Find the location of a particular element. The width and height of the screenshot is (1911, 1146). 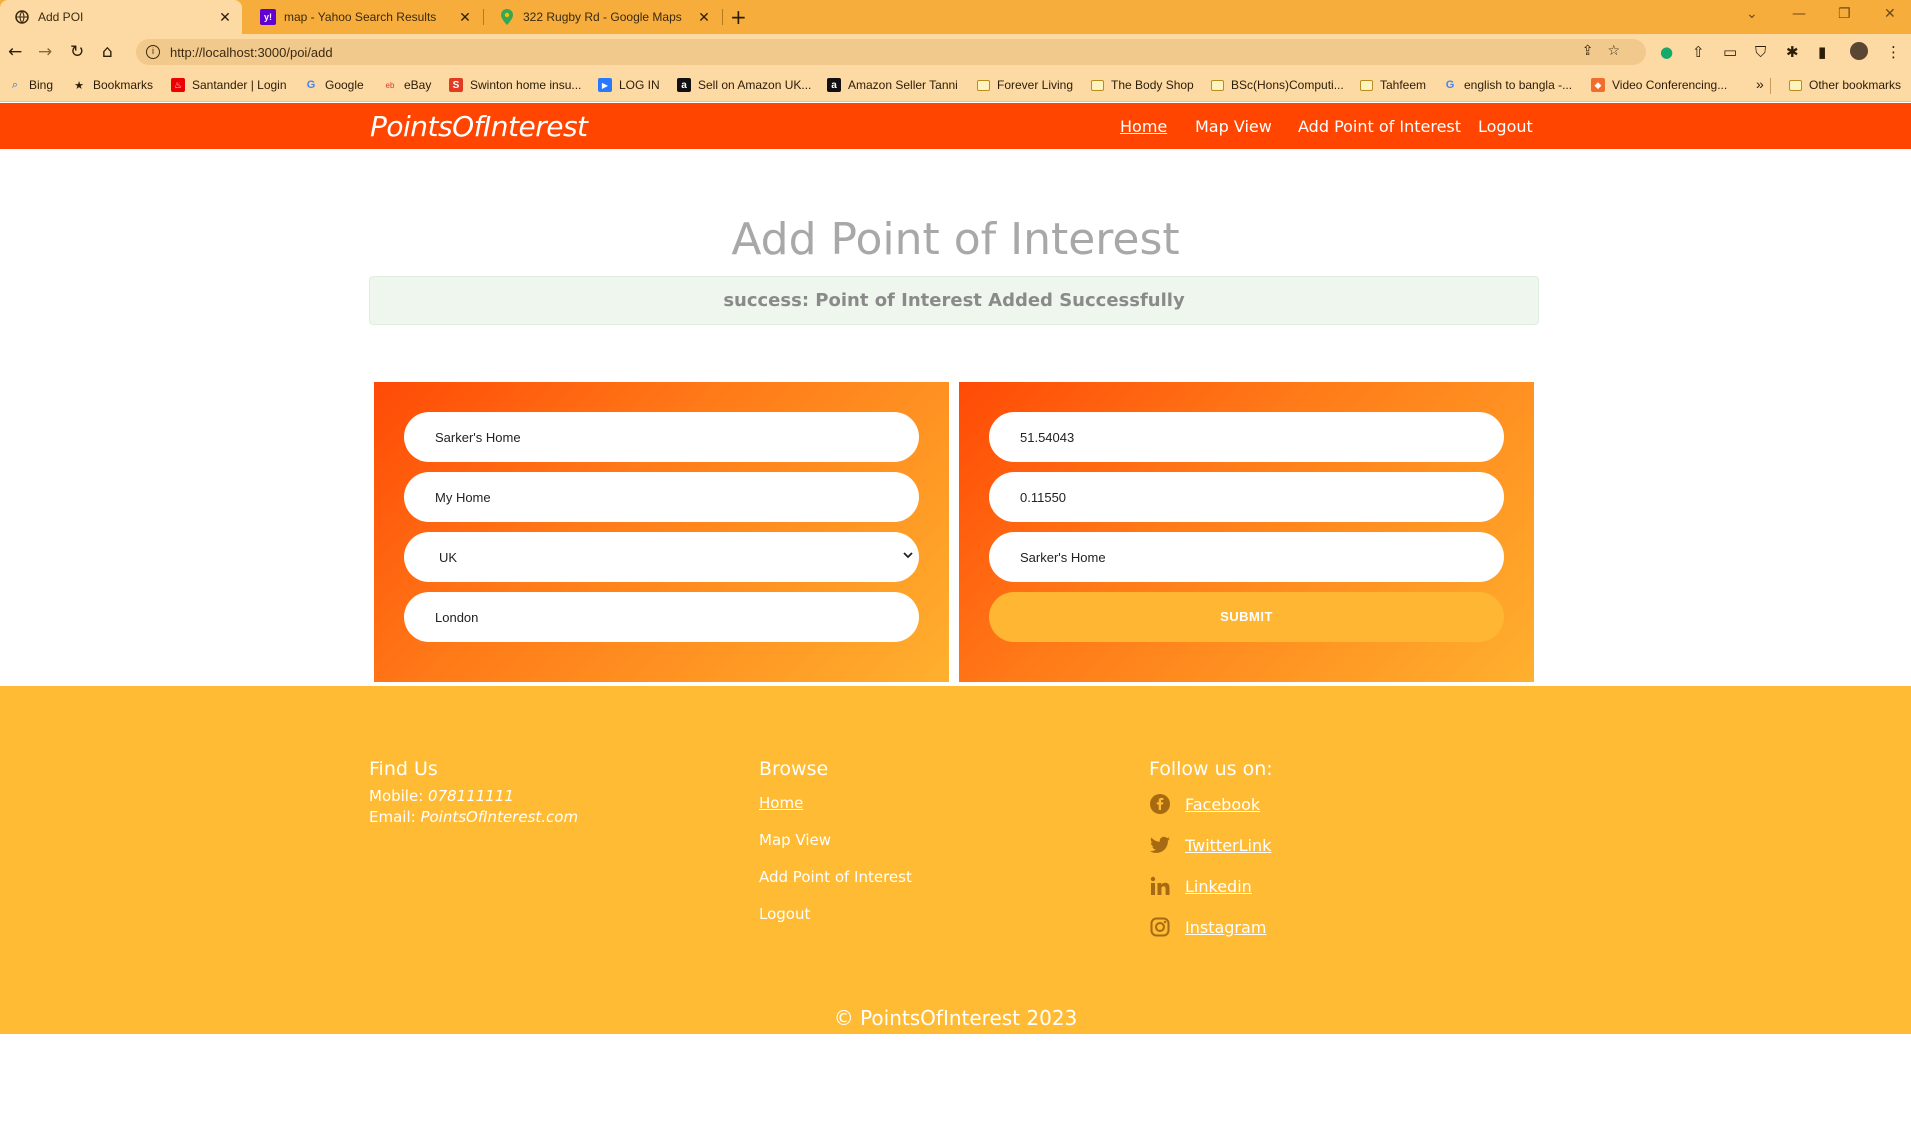

tab-title: 322 Rugby Rd - Google Maps is located at coordinates (602, 17).